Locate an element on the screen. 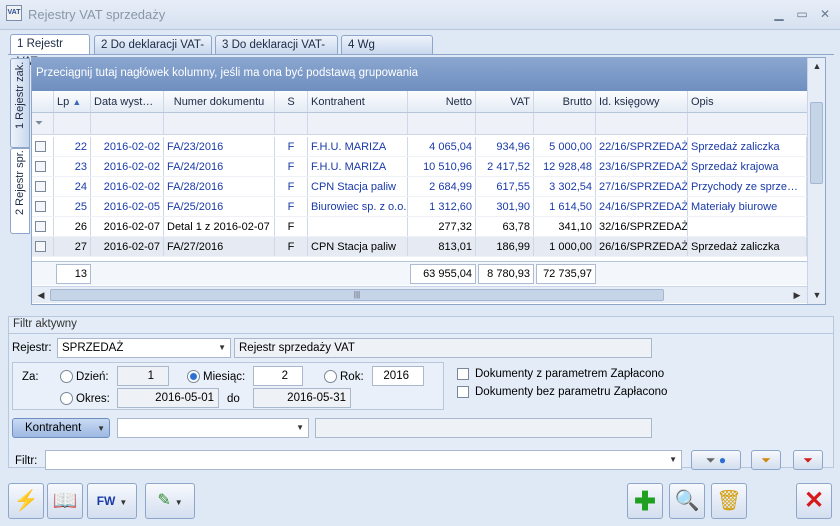 This screenshot has height=526, width=840. apply-filter-button: ⏷ ● is located at coordinates (716, 460).